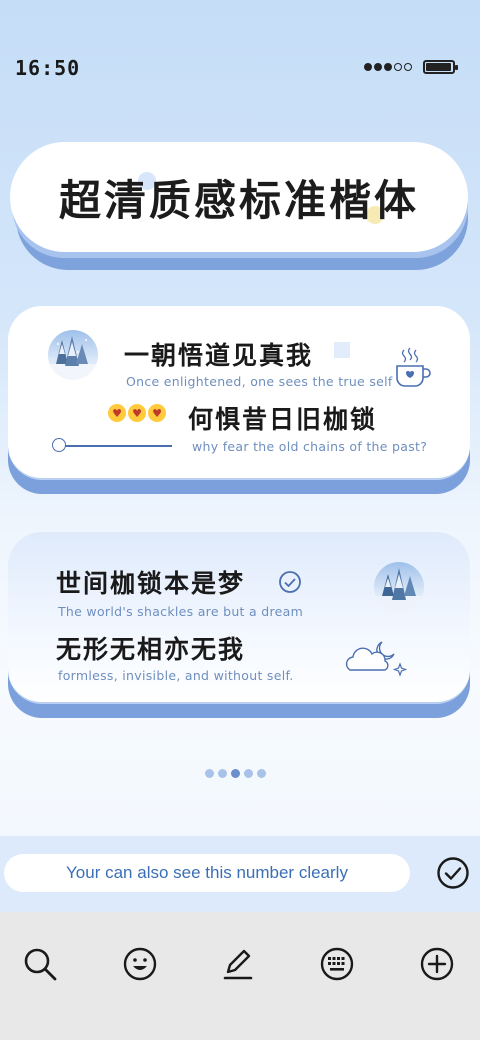  Describe the element at coordinates (310, 446) in the screenshot. I see `card1-line2-en: why fear the old chains of the past?` at that location.